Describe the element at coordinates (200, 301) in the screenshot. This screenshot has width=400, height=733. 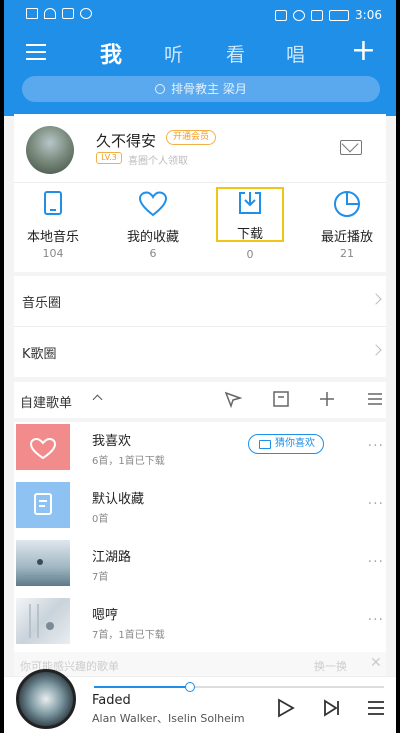
I see `row-music-circle: 音乐圈` at that location.